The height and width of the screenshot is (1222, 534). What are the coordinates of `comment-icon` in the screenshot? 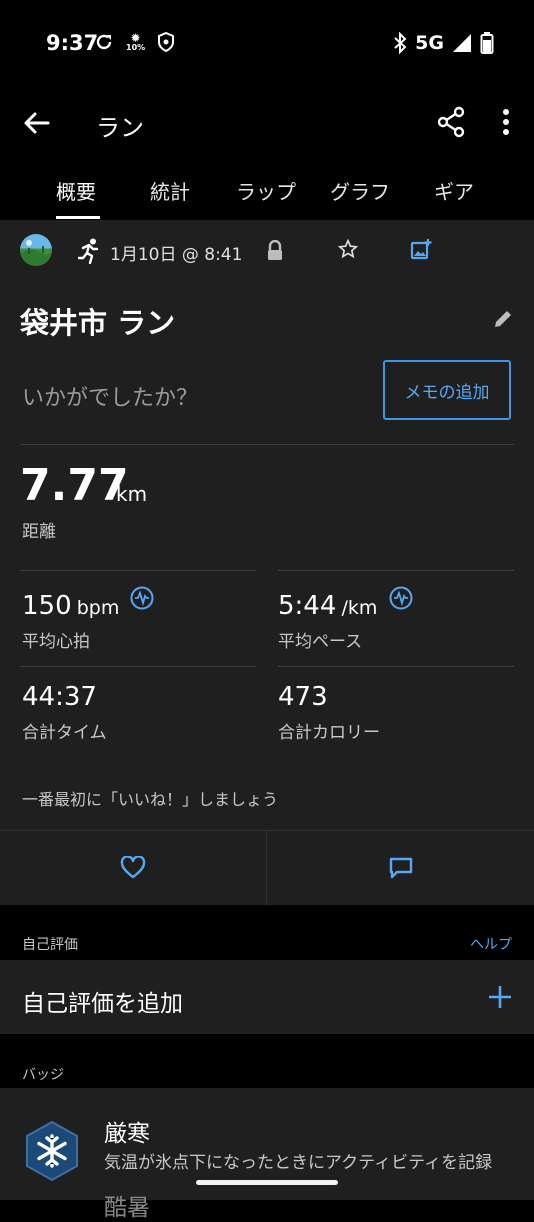 It's located at (400, 868).